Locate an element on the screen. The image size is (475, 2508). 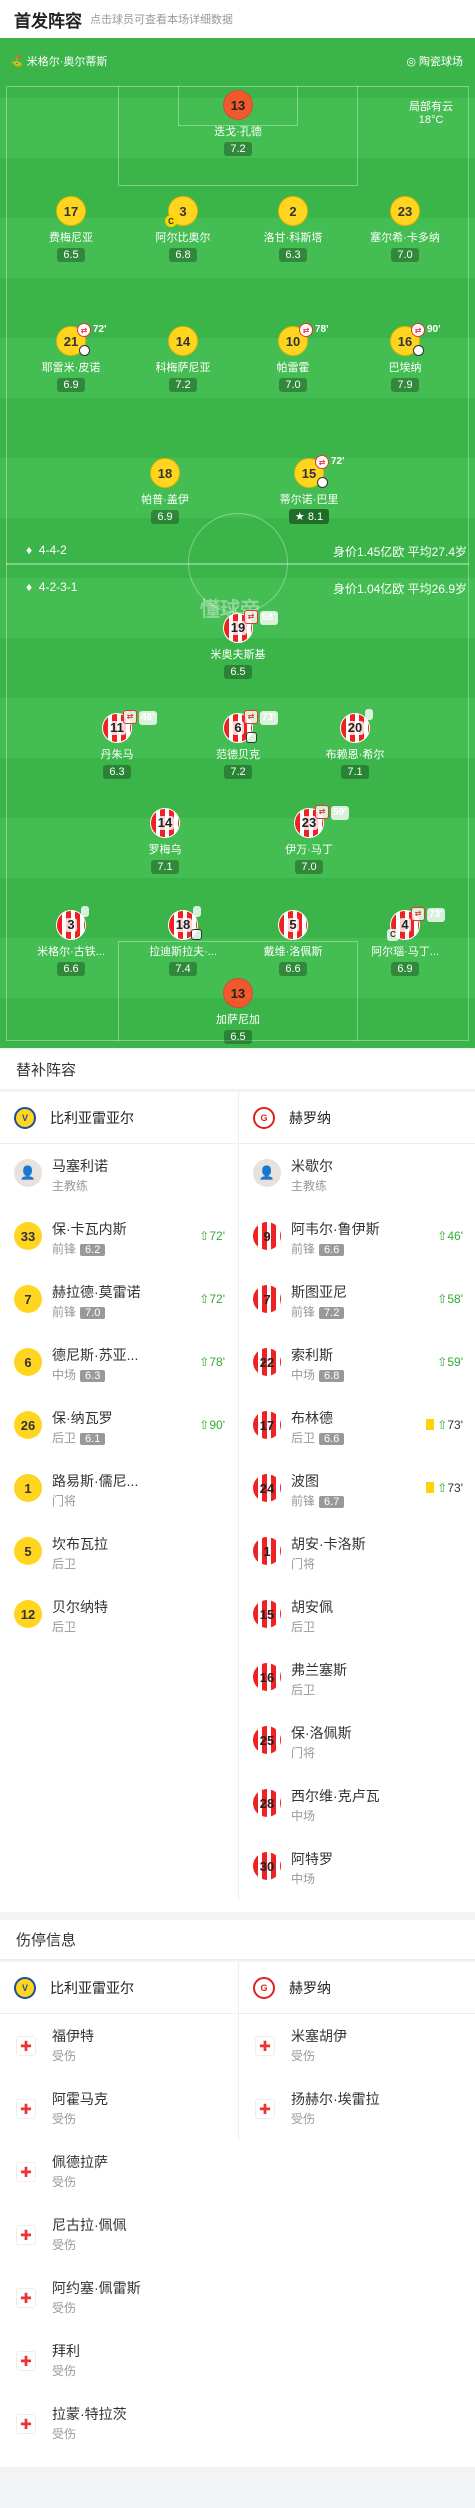
sub-position: 前锋 7.2 is located at coordinates (318, 1311).